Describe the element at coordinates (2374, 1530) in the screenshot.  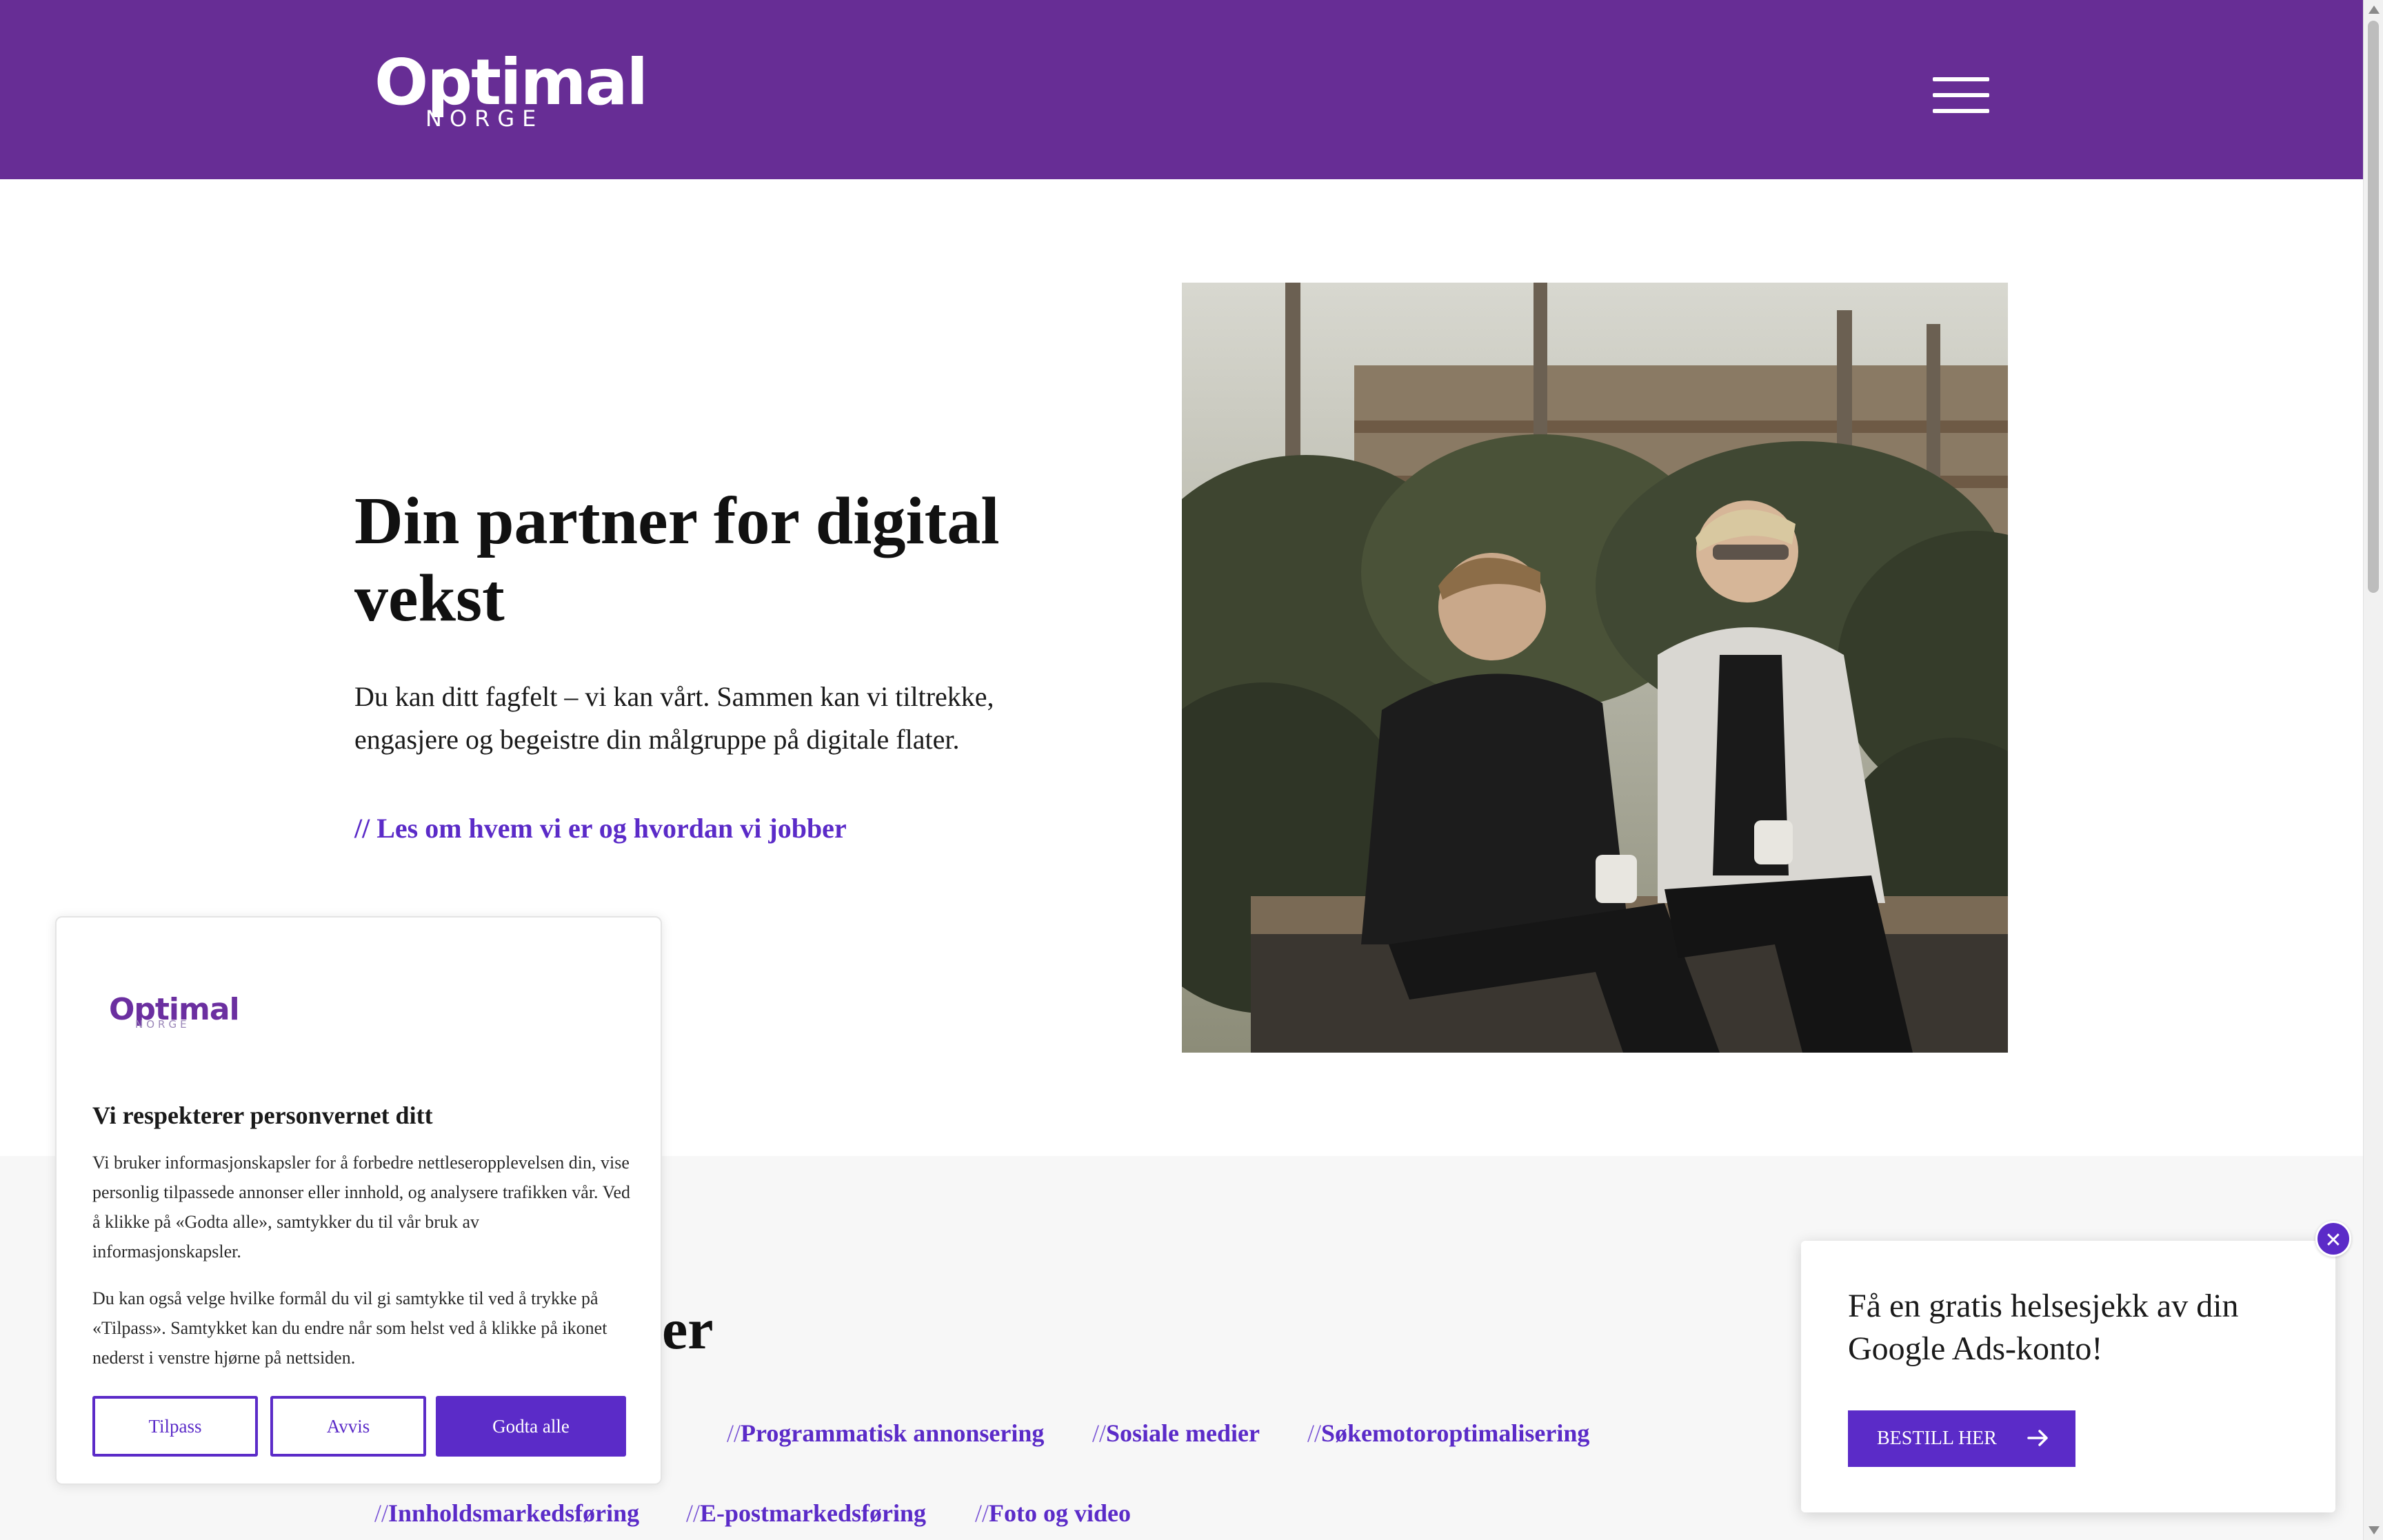
I see `scroll-down-icon` at that location.